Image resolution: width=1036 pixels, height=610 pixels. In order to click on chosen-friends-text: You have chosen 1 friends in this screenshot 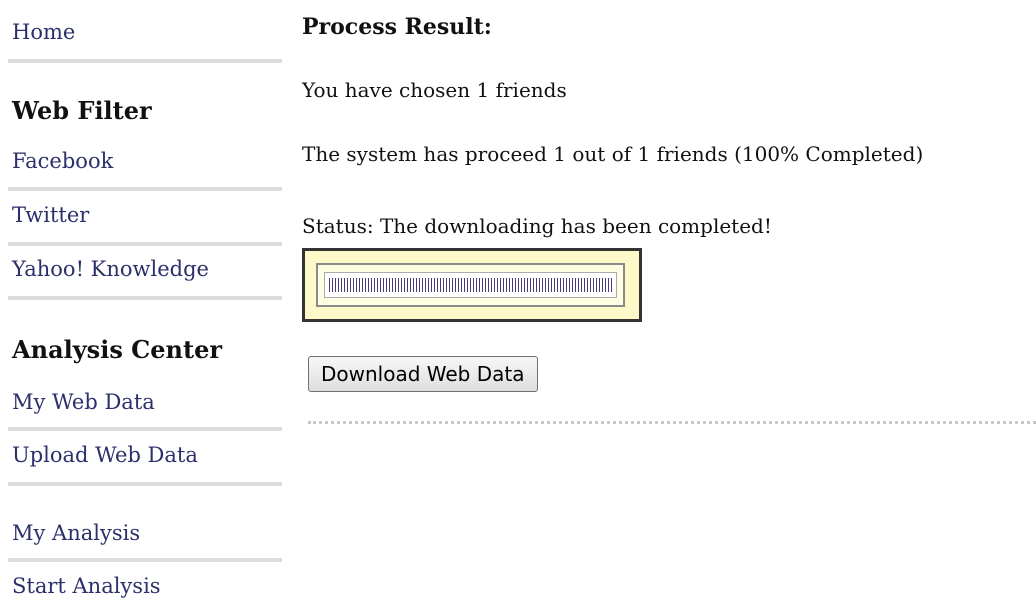, I will do `click(434, 90)`.